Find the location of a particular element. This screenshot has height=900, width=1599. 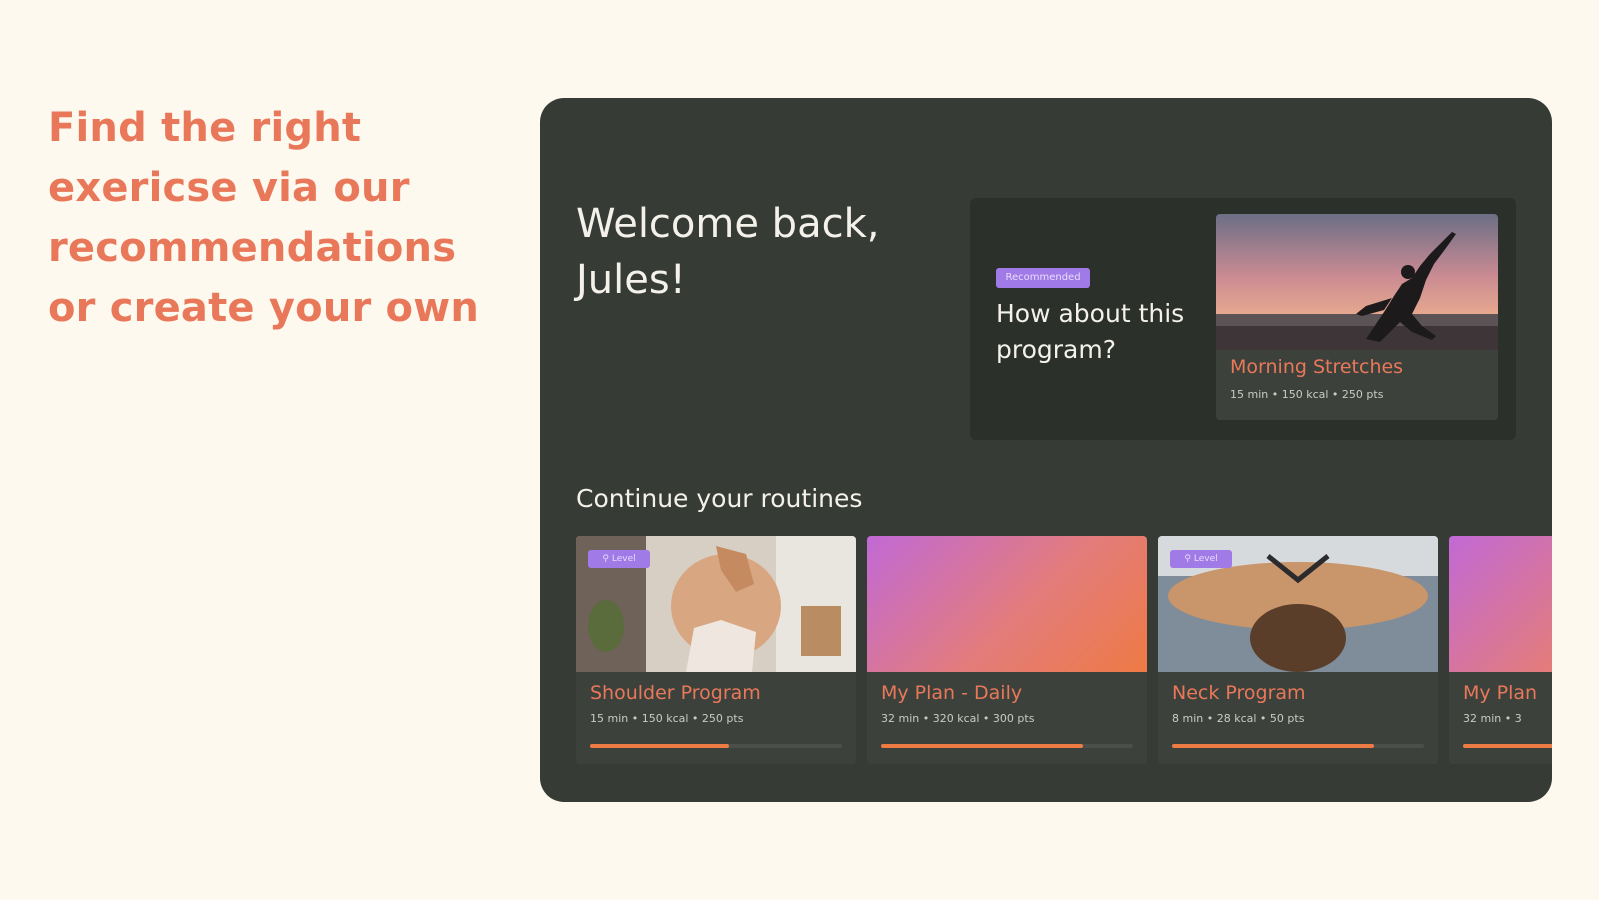

card-title: Shoulder Program is located at coordinates (675, 693).